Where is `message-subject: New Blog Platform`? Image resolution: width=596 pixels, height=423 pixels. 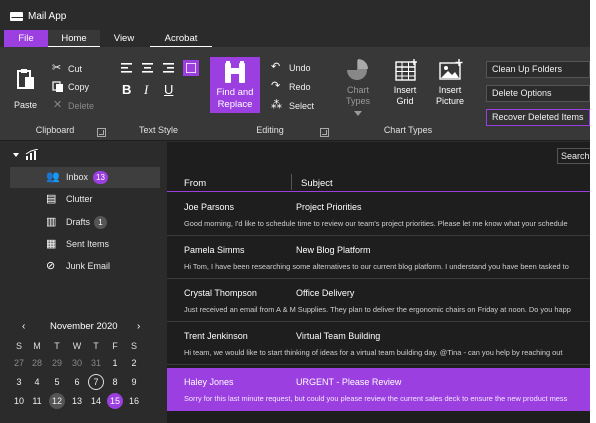 message-subject: New Blog Platform is located at coordinates (333, 250).